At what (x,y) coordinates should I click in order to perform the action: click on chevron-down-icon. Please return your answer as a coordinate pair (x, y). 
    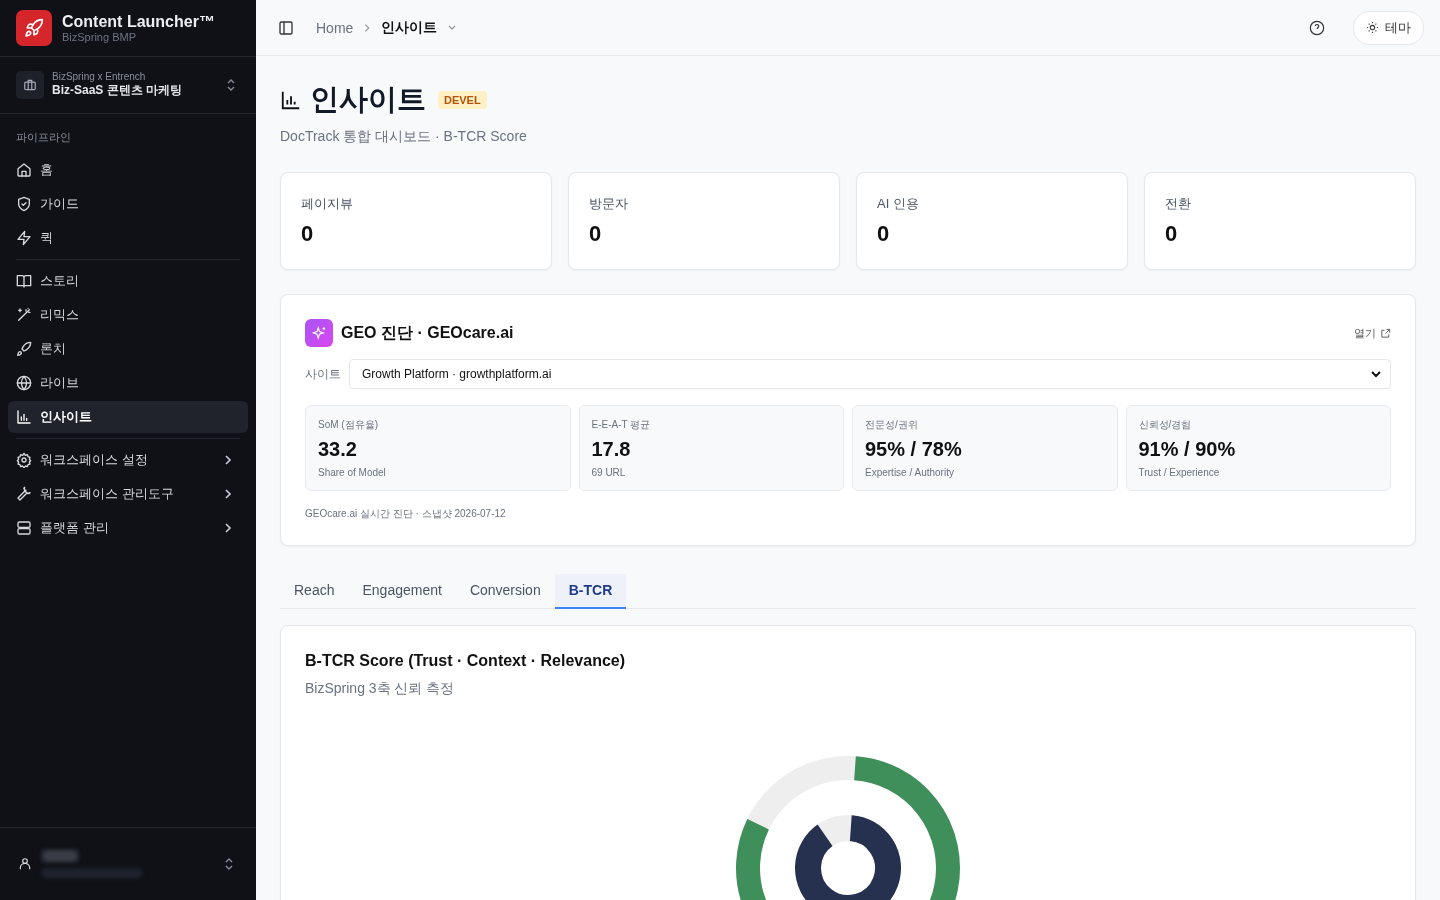
    Looking at the image, I should click on (1376, 374).